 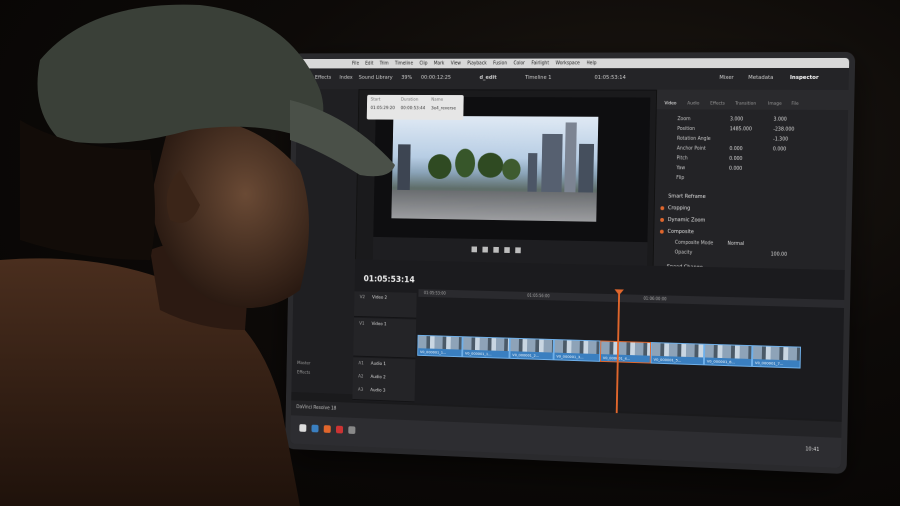 What do you see at coordinates (735, 244) in the screenshot?
I see `composite-mode-select: Normal` at bounding box center [735, 244].